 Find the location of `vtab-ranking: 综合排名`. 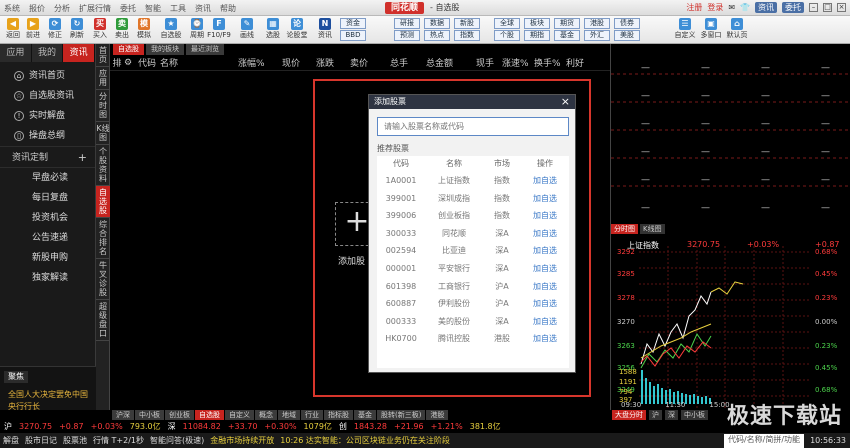

vtab-ranking: 综合排名 is located at coordinates (103, 238).